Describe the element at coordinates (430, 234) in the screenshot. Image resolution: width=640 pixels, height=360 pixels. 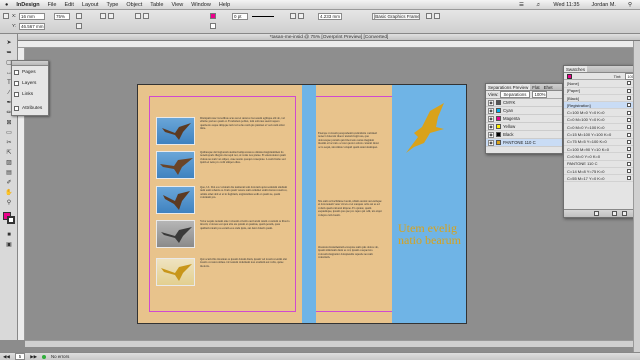
I see `right-page-title: Utem evelig natio bearum` at that location.